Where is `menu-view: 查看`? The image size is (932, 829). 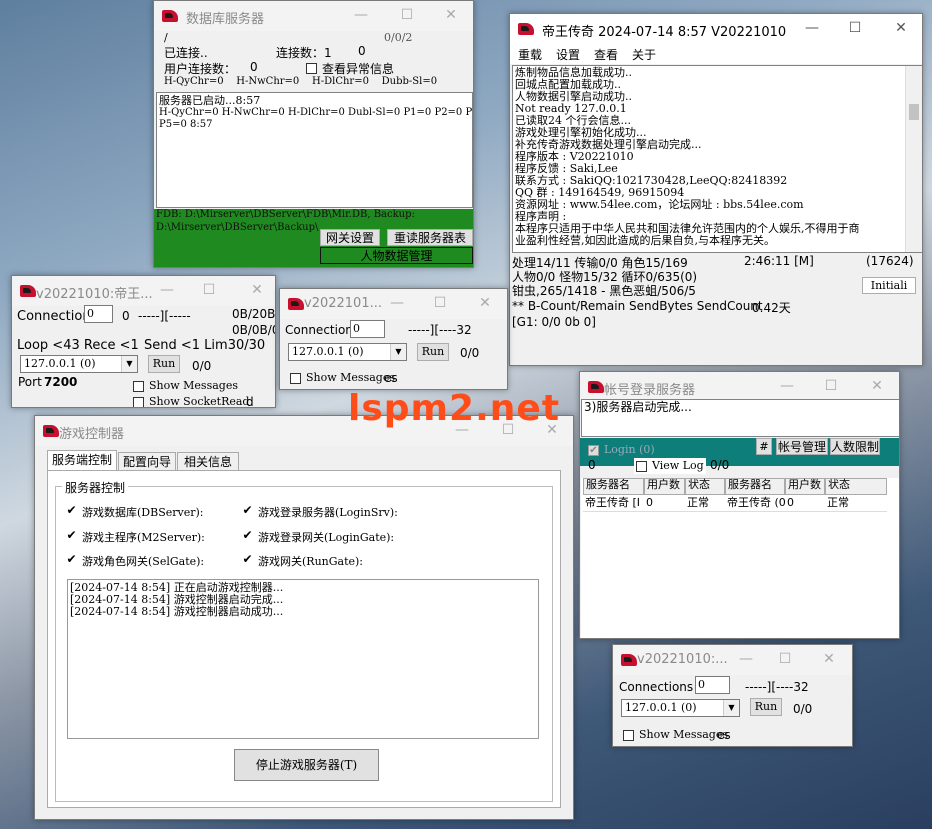
menu-view: 查看 is located at coordinates (606, 54).